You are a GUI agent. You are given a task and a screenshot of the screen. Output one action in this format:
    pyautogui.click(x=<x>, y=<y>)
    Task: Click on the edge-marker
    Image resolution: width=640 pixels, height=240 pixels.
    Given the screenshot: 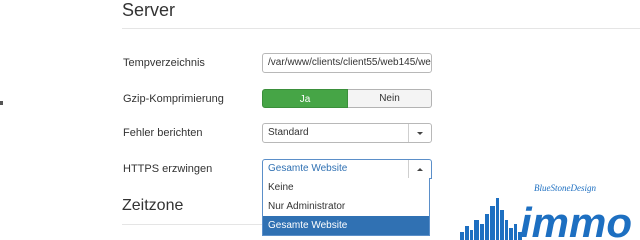 What is the action you would take?
    pyautogui.click(x=1, y=103)
    